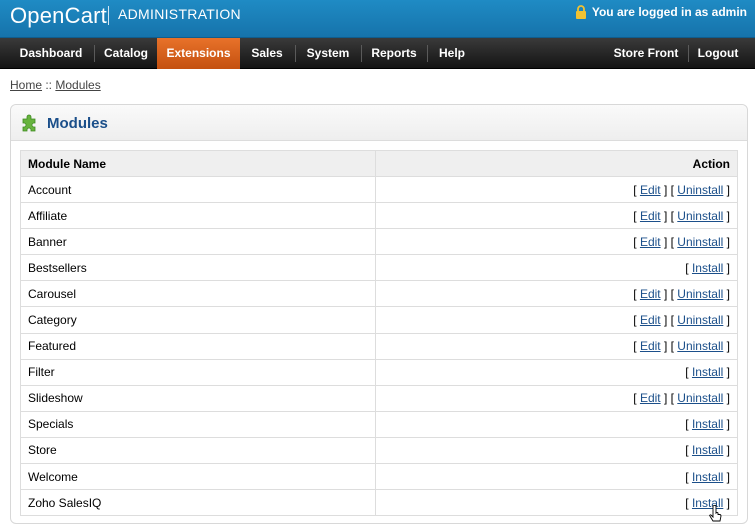  Describe the element at coordinates (198, 451) in the screenshot. I see `module-name: Store` at that location.